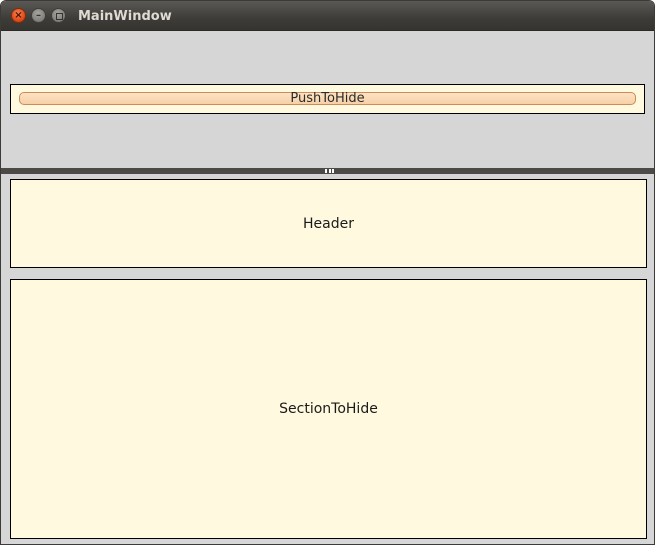 This screenshot has width=655, height=545. I want to click on section-to-hide-label: SectionToHide, so click(328, 409).